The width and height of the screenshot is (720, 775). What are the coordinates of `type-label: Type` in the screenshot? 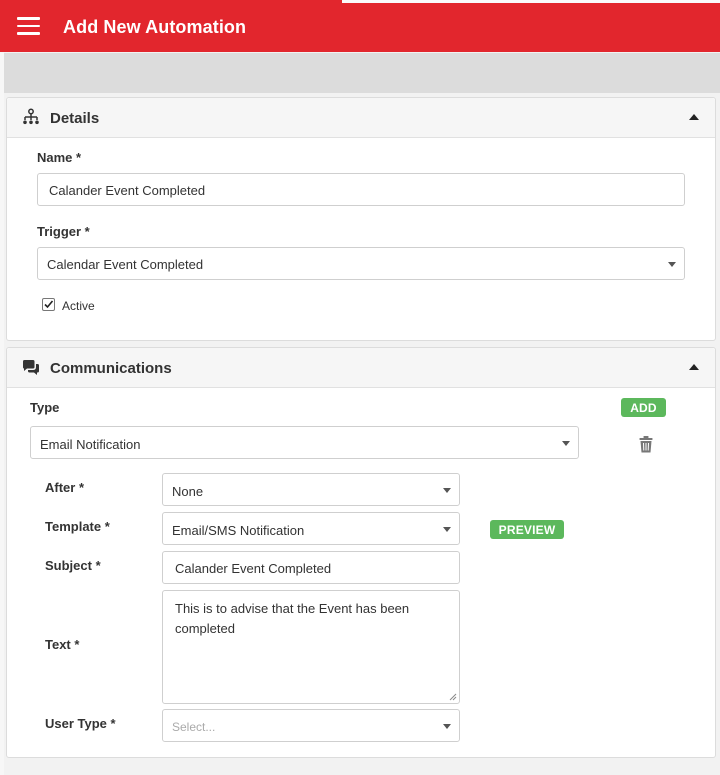 It's located at (45, 407).